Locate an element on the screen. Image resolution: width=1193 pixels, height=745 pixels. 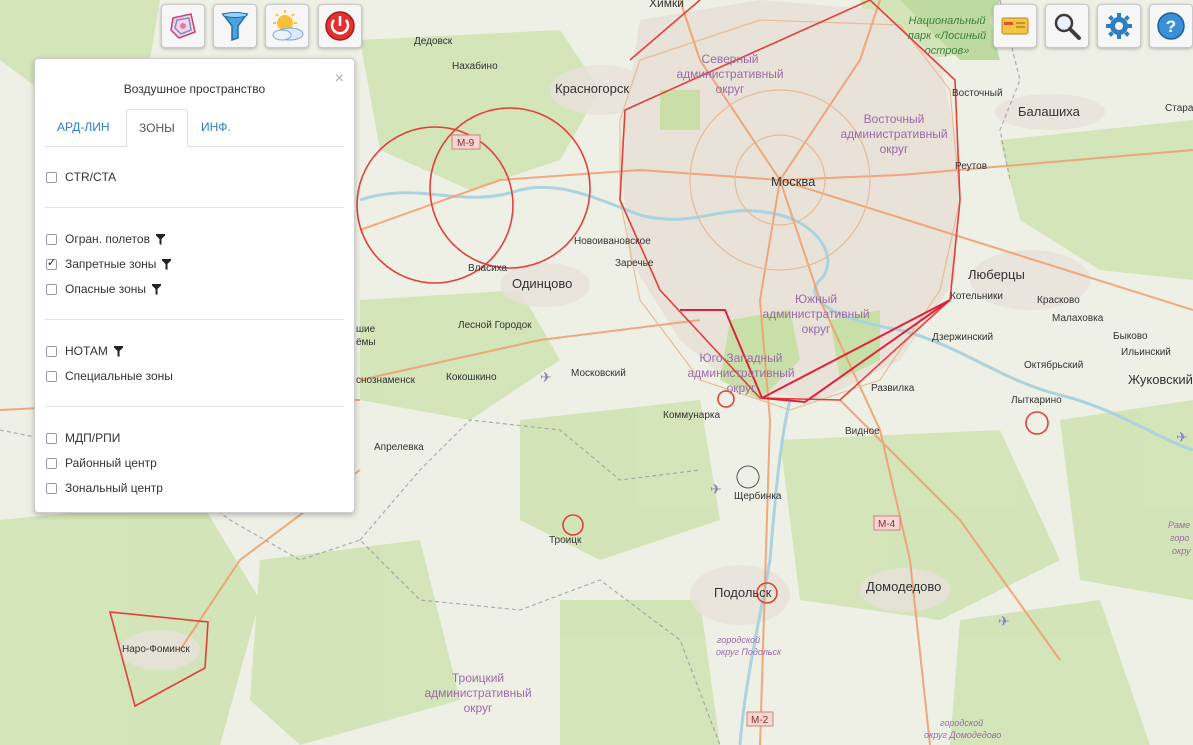
map-label-gopod-2: округ Подольск is located at coordinates (749, 652).